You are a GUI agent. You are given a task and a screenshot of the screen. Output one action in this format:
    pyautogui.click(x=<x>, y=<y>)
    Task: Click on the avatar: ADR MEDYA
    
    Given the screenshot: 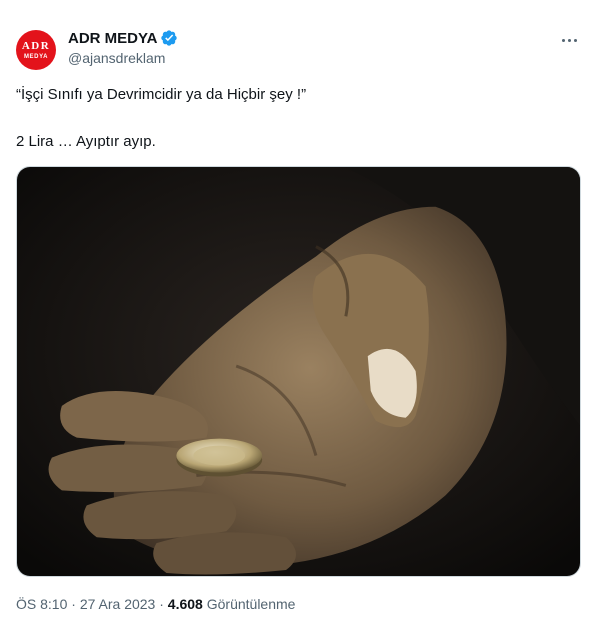 What is the action you would take?
    pyautogui.click(x=36, y=50)
    